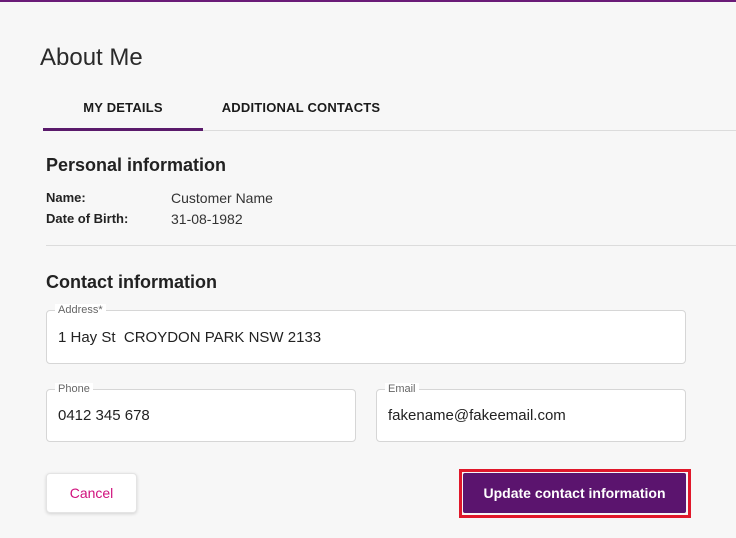  I want to click on email-field: Email fakename@fakeemail.com, so click(531, 412).